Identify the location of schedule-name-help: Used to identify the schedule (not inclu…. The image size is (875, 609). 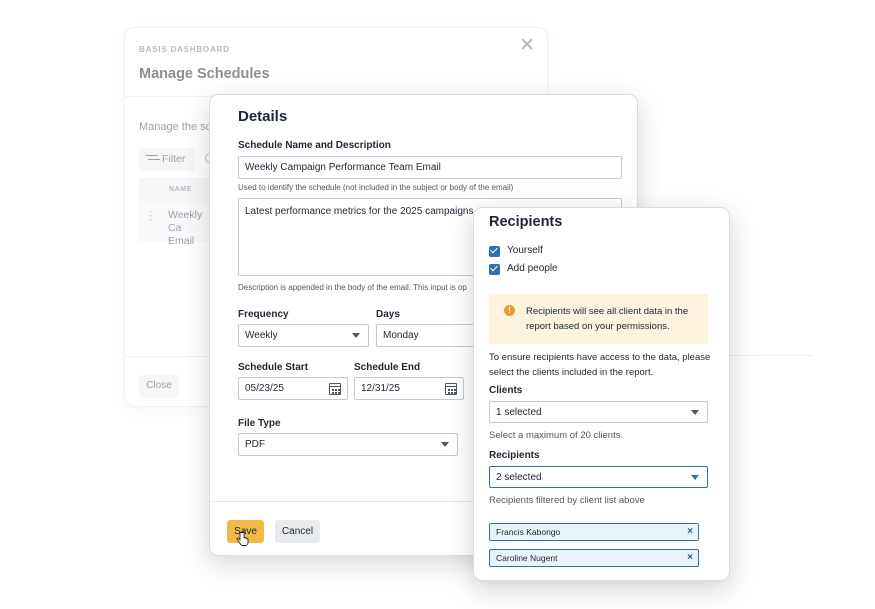
(376, 187).